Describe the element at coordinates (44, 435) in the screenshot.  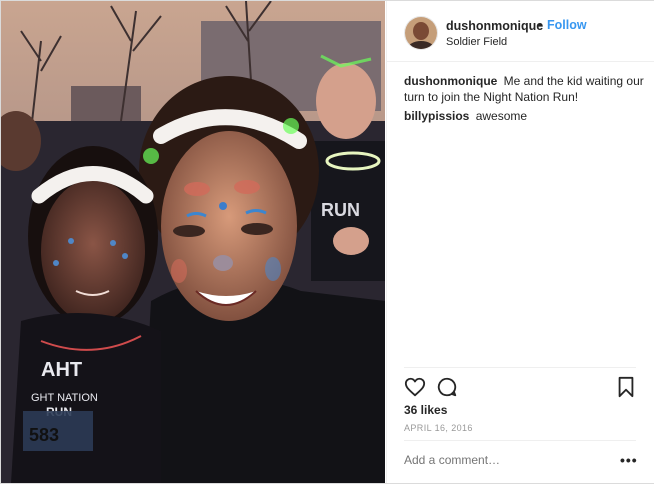
I see `svg-text: 583` at that location.